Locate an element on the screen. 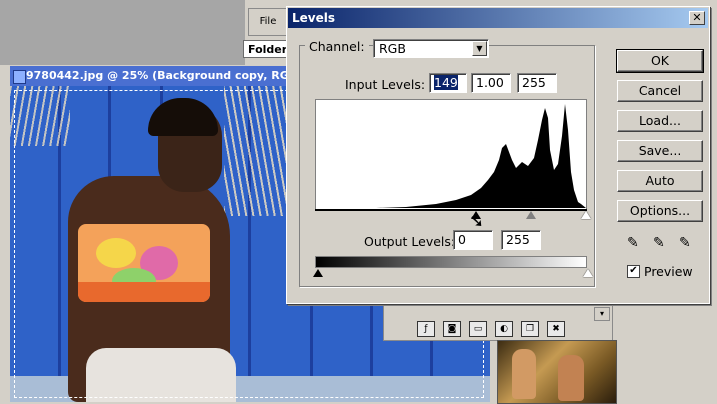 The image size is (717, 404). trash-icon: ✖ is located at coordinates (556, 329).